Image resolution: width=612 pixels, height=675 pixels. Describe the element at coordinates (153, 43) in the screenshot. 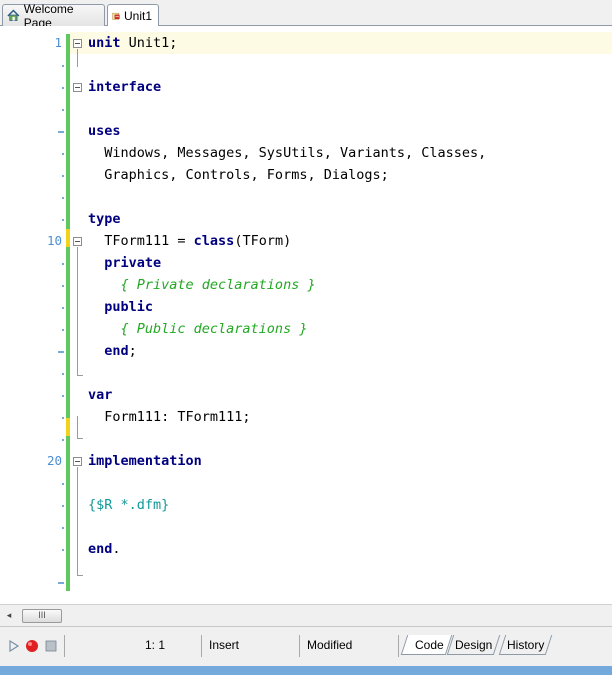

I see `code-token: Unit1;` at that location.